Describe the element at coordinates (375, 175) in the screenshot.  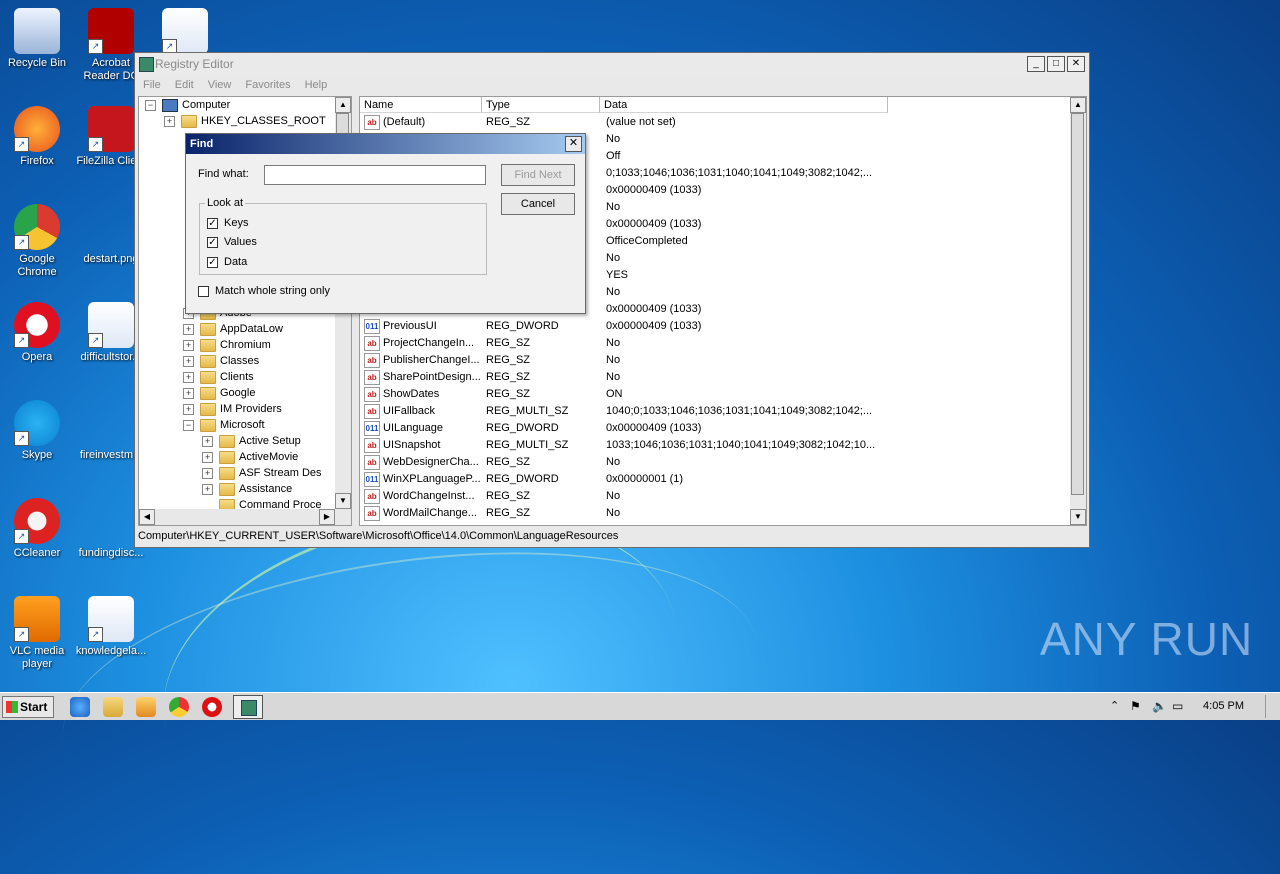
I see `find-what-input` at that location.